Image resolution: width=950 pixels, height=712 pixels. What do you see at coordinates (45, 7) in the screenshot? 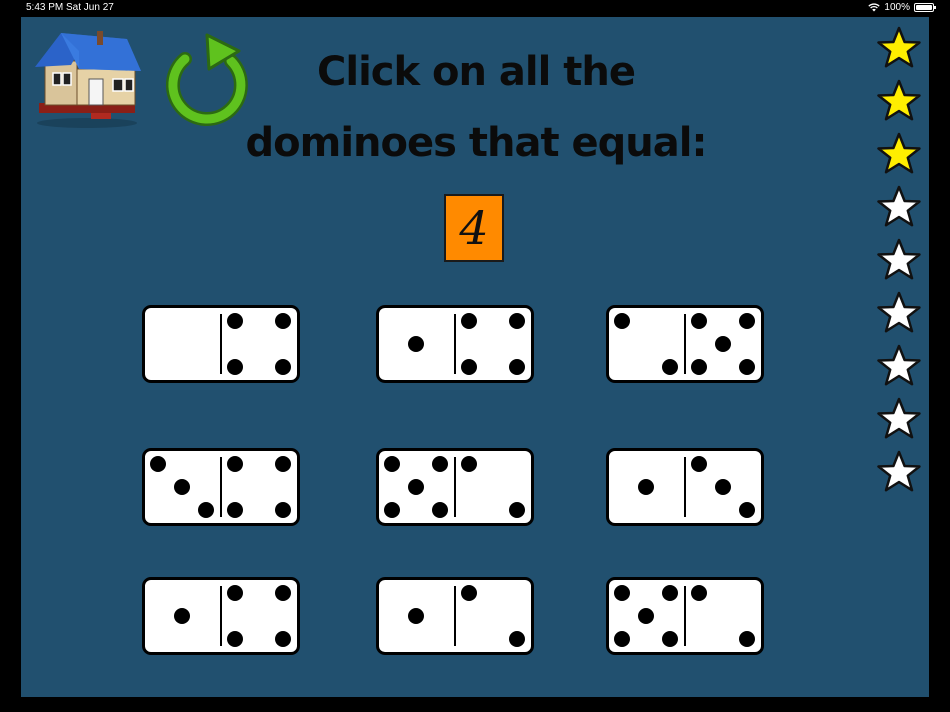
I see `status-time: 5:43 PM` at bounding box center [45, 7].